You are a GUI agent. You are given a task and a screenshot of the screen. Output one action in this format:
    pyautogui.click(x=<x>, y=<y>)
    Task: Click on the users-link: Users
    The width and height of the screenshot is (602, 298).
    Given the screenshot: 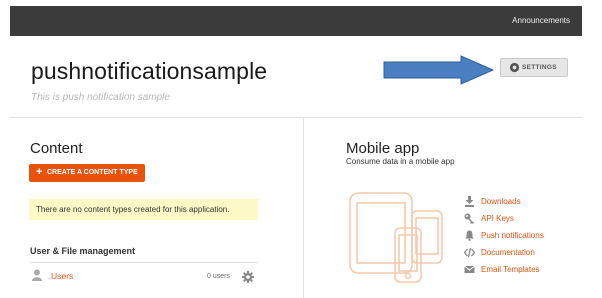 What is the action you would take?
    pyautogui.click(x=62, y=276)
    